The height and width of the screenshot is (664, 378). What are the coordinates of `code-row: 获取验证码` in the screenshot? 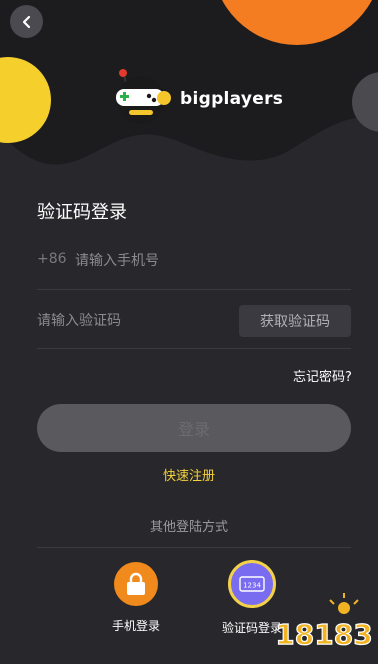 It's located at (194, 326).